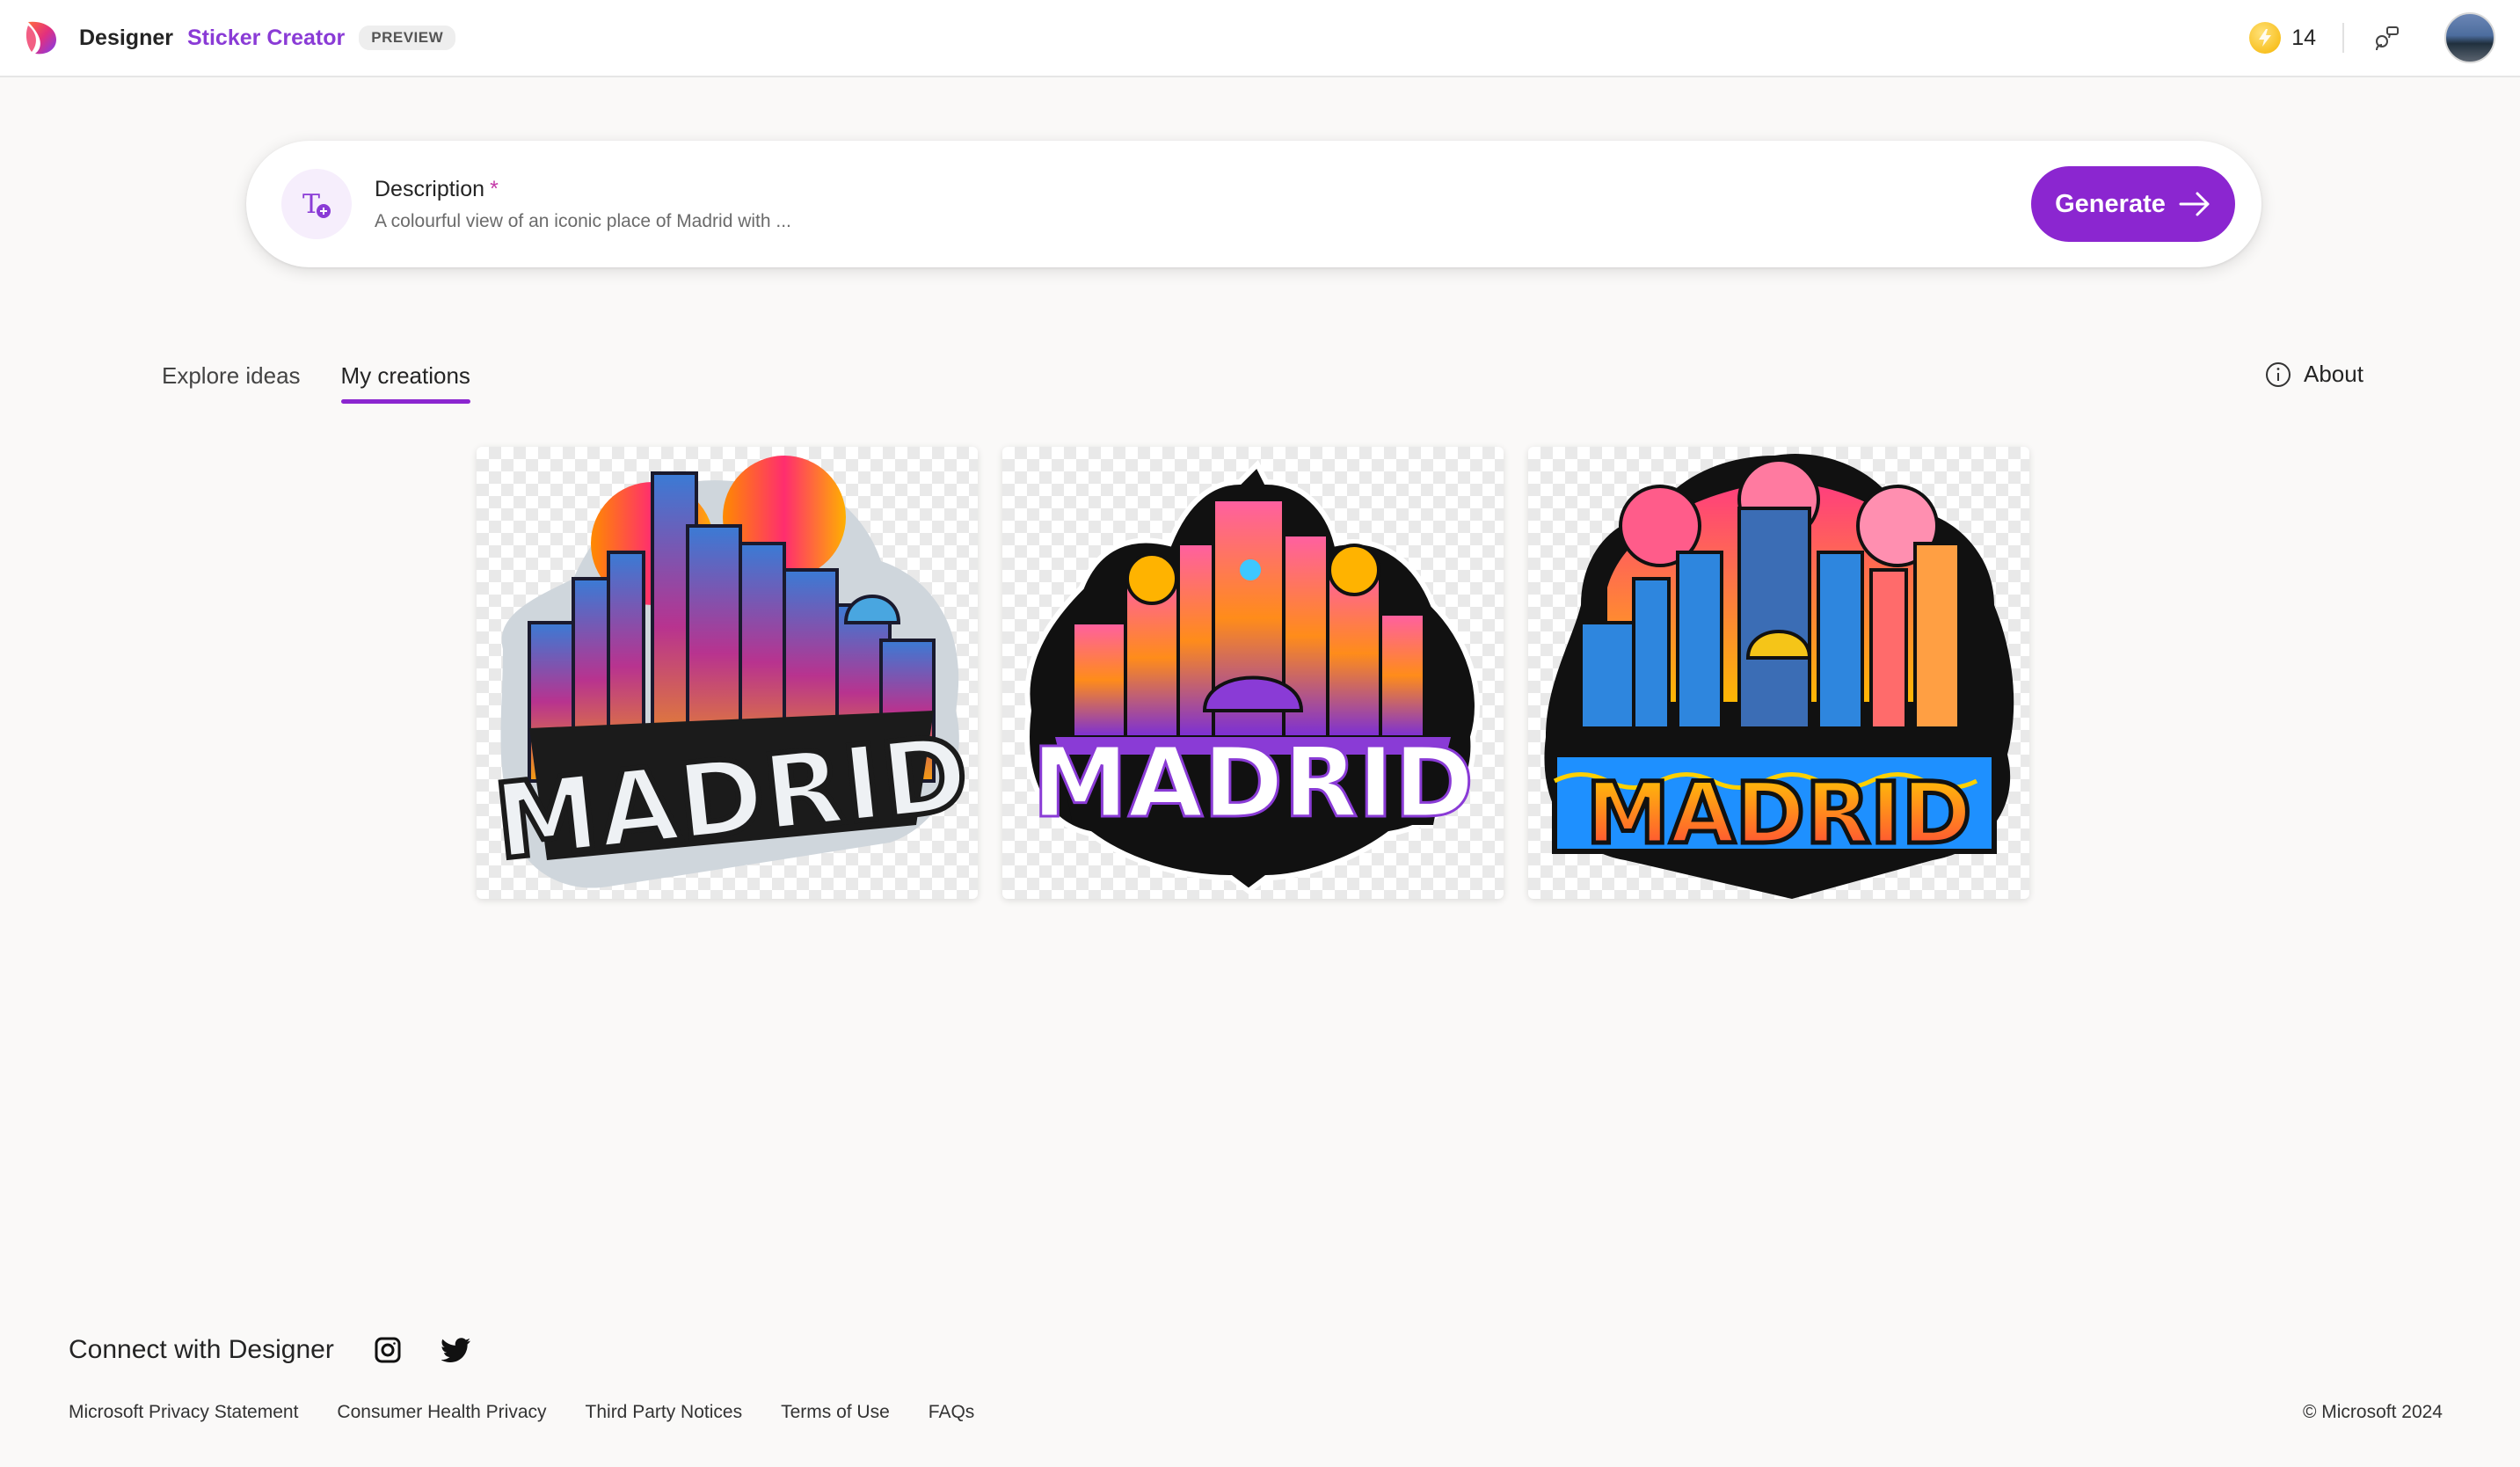 Image resolution: width=2520 pixels, height=1467 pixels. Describe the element at coordinates (2386, 38) in the screenshot. I see `share-icon` at that location.